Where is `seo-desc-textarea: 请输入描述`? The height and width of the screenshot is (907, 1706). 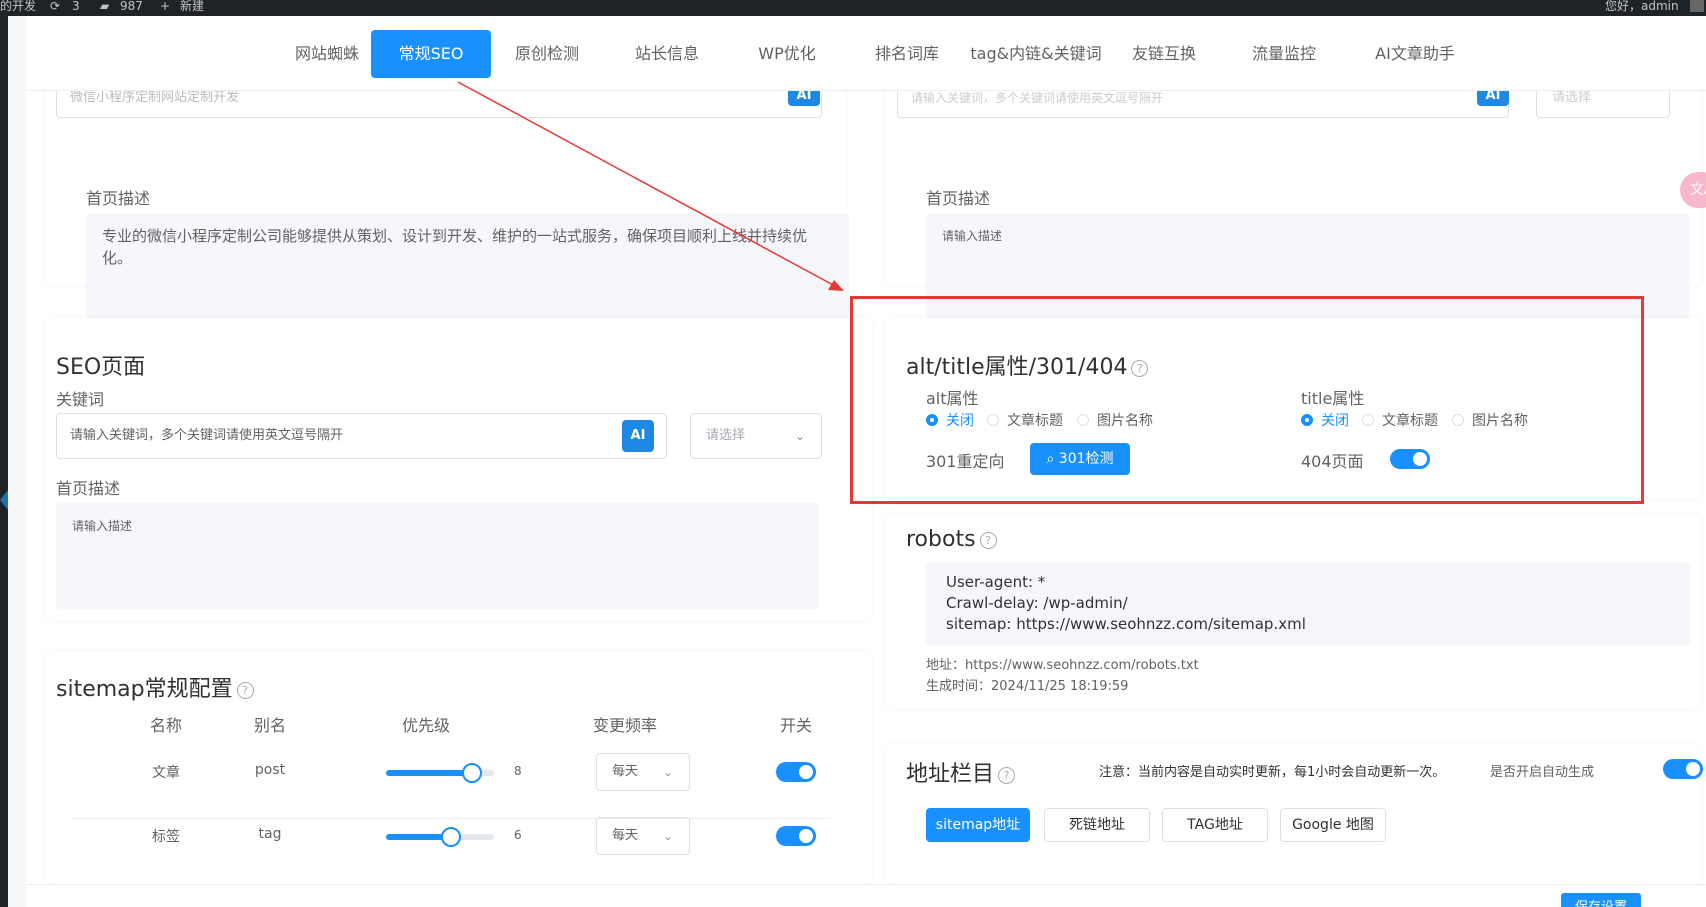 seo-desc-textarea: 请输入描述 is located at coordinates (437, 556).